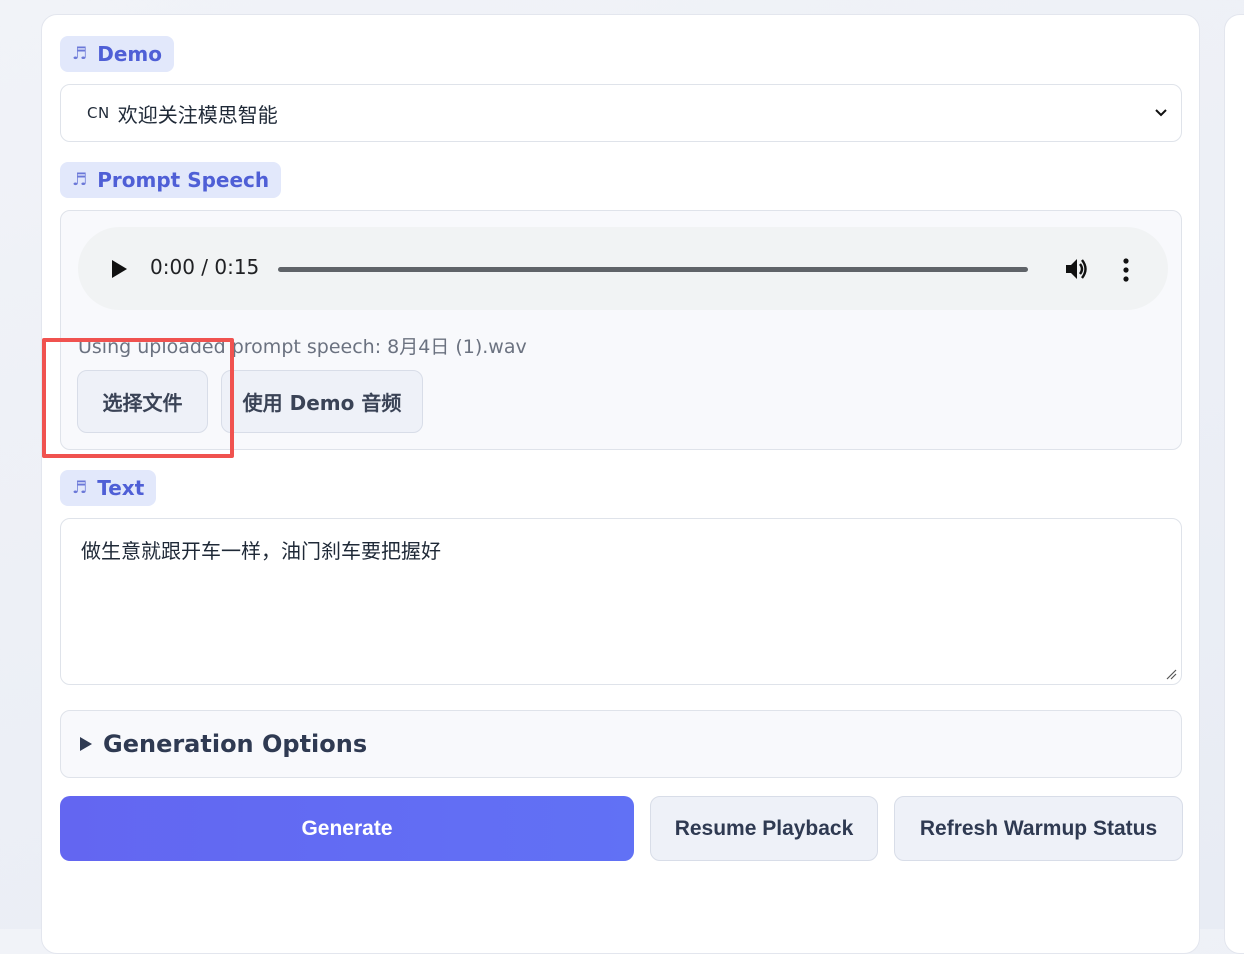 This screenshot has width=1244, height=954. Describe the element at coordinates (653, 269) in the screenshot. I see `audio-progress-track` at that location.